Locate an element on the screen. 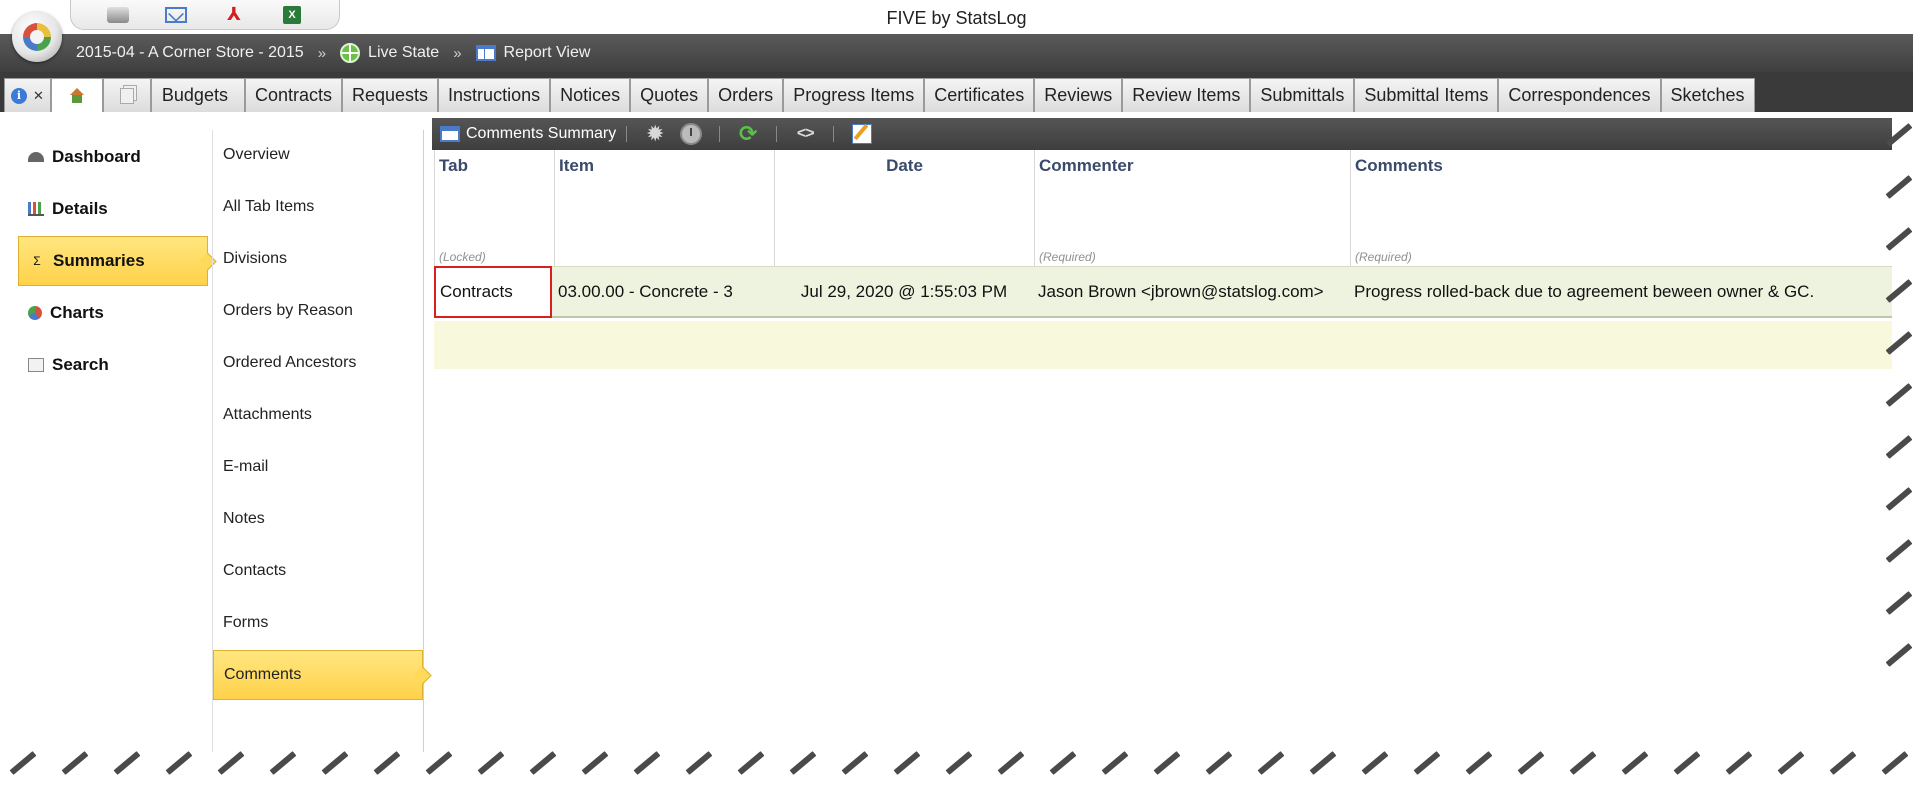  tab-contracts: Contracts is located at coordinates (293, 95).